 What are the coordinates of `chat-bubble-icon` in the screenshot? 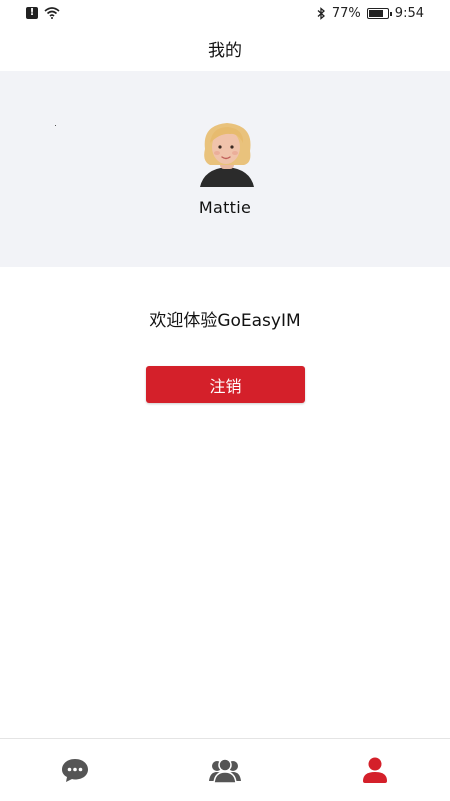 It's located at (75, 770).